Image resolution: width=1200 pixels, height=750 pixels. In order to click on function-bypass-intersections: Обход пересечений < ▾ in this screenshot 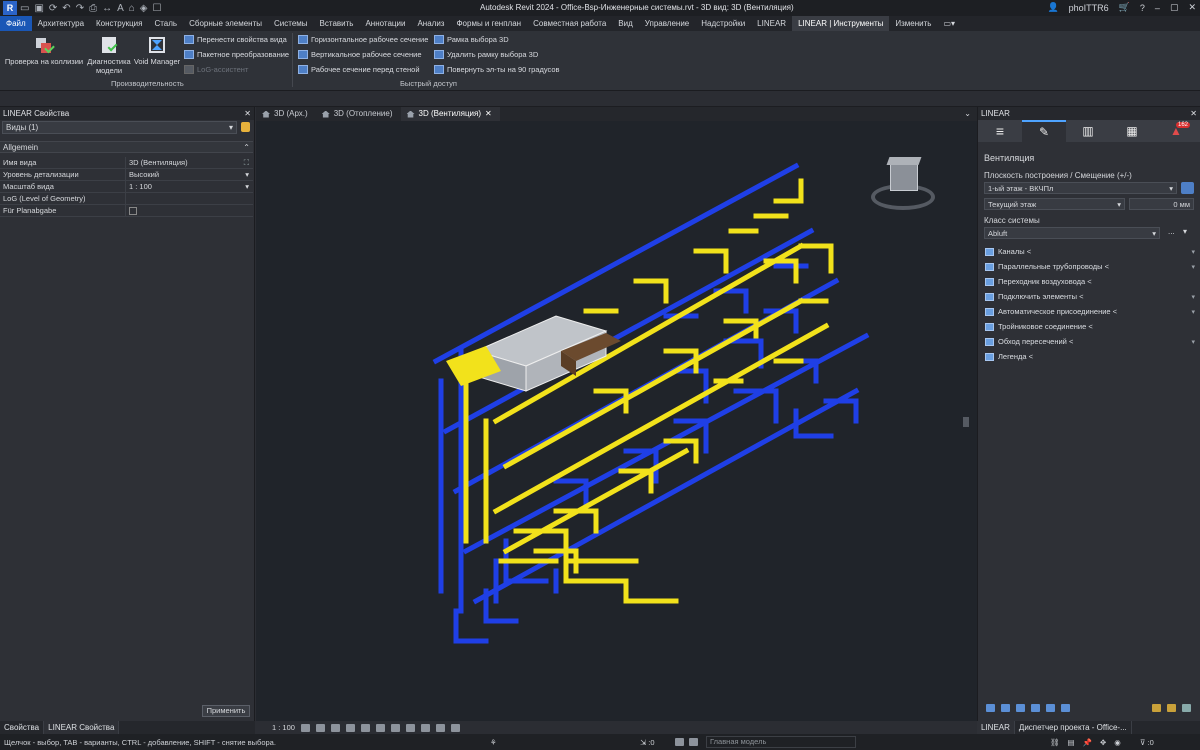, I will do `click(1090, 341)`.